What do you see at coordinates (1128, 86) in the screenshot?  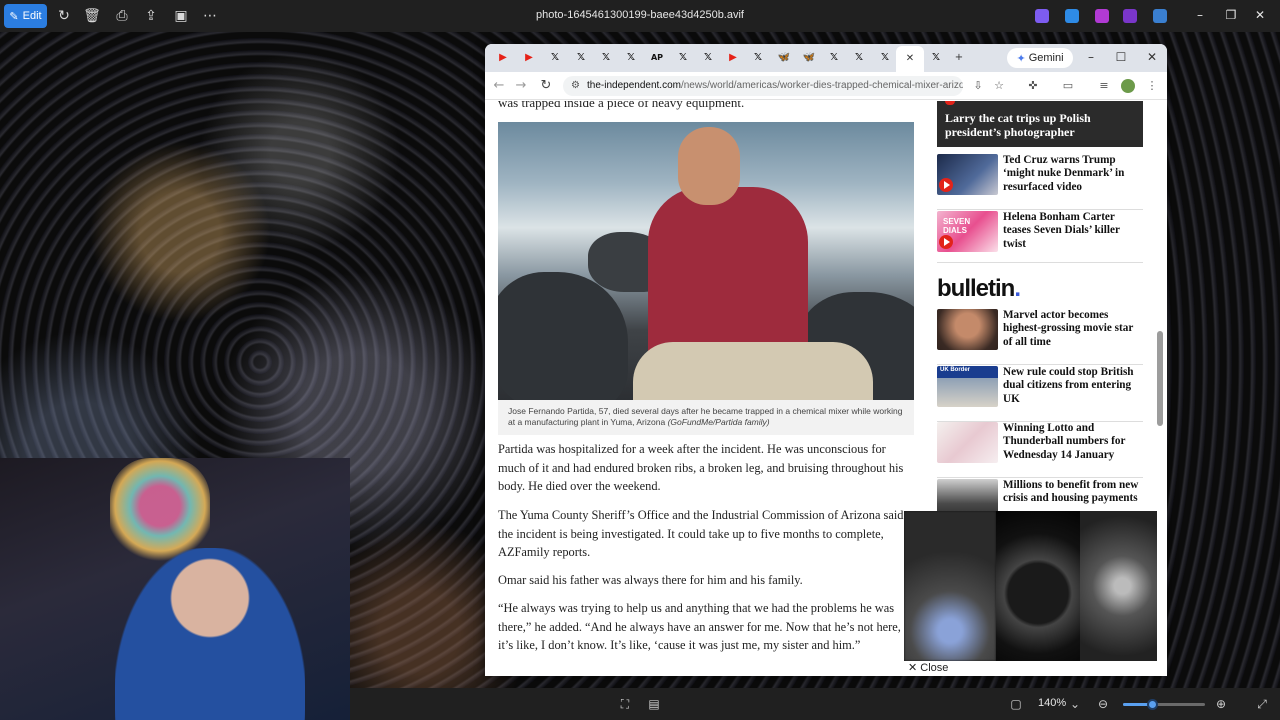 I see `profile-avatar` at bounding box center [1128, 86].